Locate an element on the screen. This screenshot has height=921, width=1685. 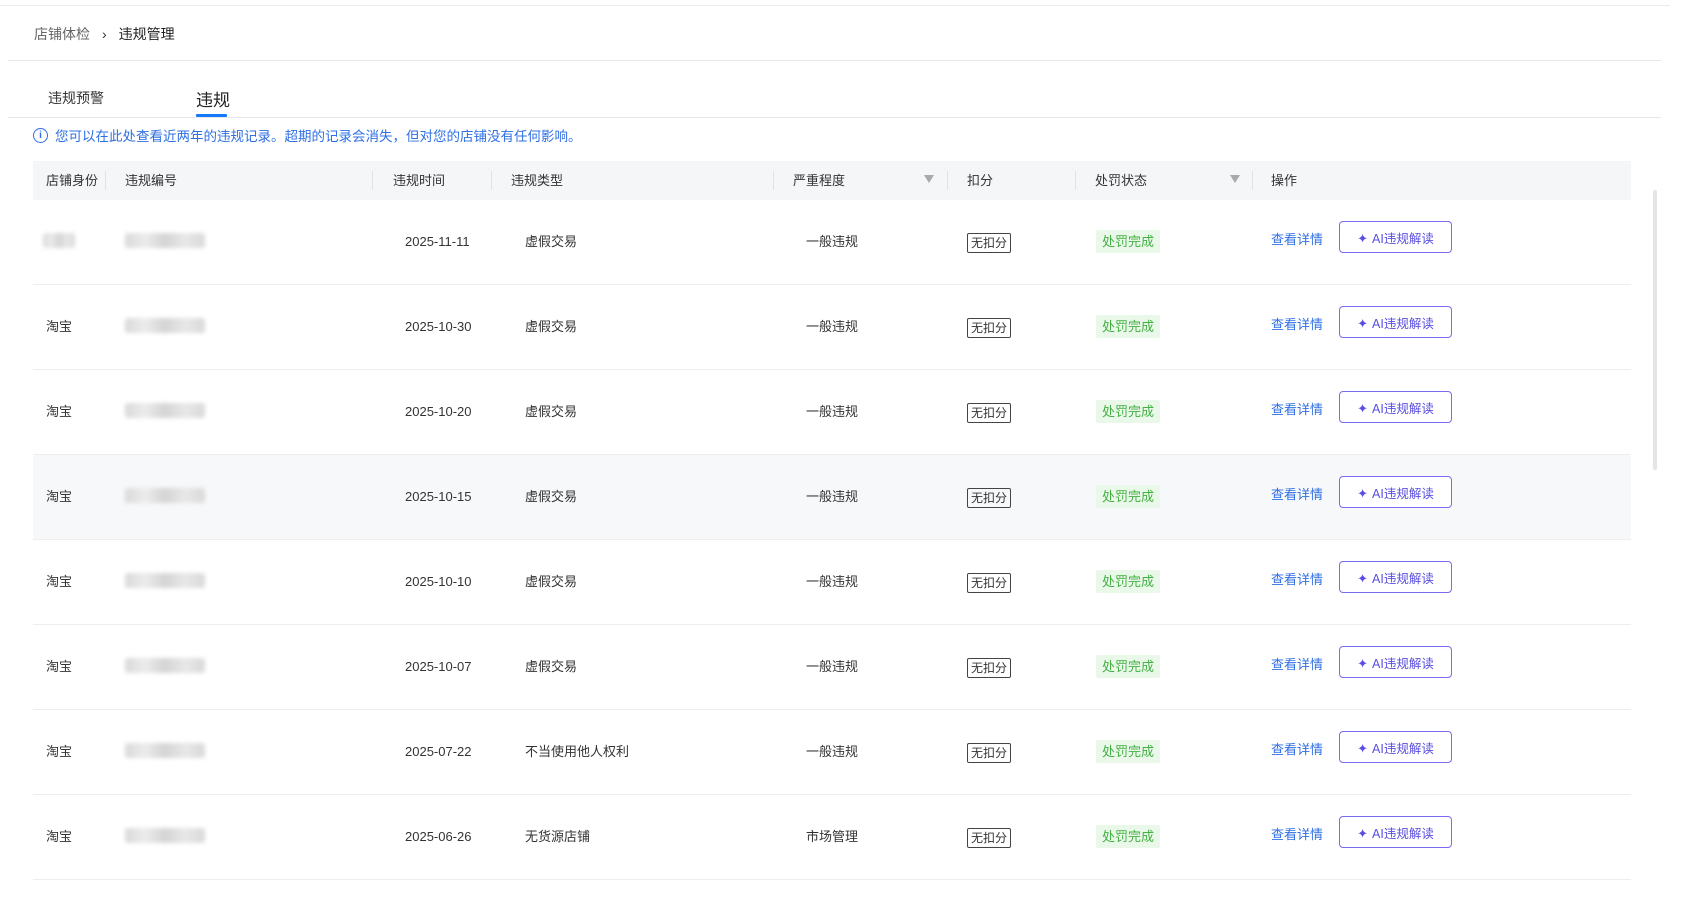
table-row: 淘宝 2025-10-07 虚假交易 一般违规 无扣分 处罚完成 查看详情 ✦ AI违规解读 is located at coordinates (832, 667).